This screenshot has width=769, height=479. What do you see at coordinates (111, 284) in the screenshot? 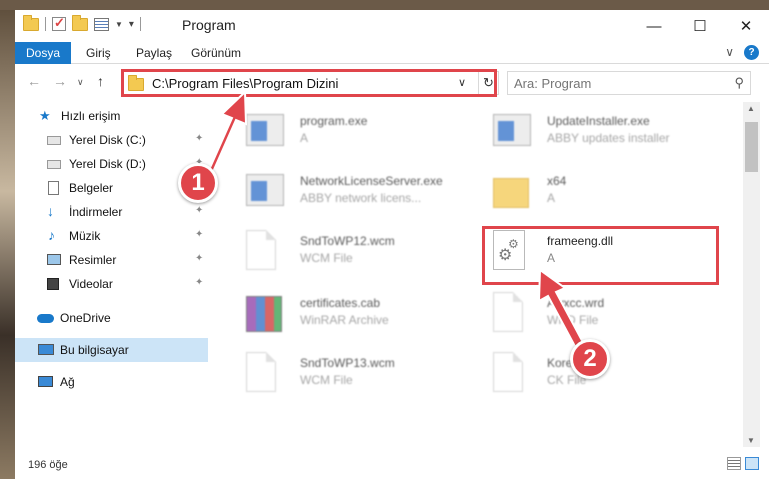
I see `sidebar-item-videos: Videolar ✦` at bounding box center [111, 284].